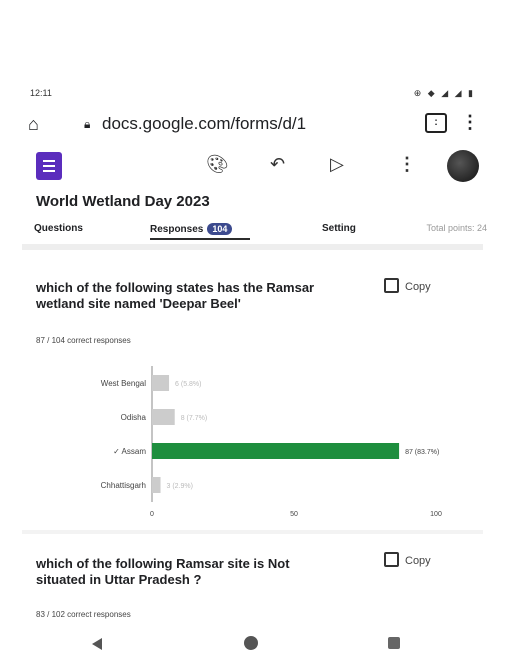 This screenshot has height=664, width=505. I want to click on url-text: docs.google.com/forms/d/1, so click(204, 124).